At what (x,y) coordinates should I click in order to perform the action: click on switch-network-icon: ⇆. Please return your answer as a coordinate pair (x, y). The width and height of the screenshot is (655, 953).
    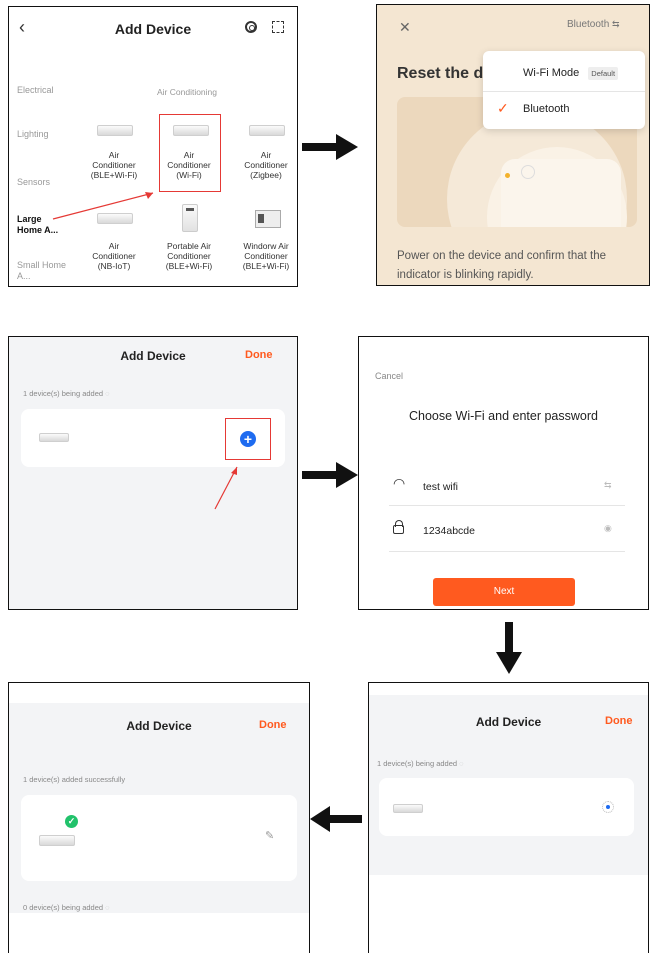
    Looking at the image, I should click on (608, 485).